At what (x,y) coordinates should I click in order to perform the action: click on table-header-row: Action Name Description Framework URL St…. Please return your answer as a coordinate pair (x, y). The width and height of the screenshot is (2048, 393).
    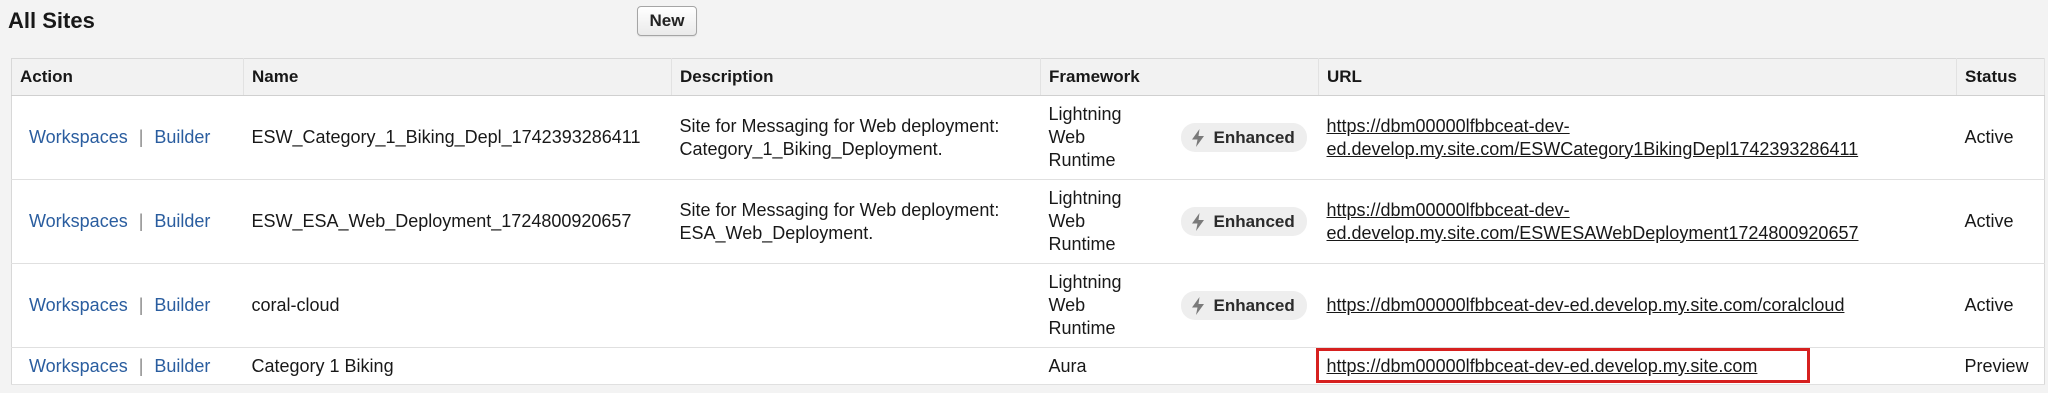
    Looking at the image, I should click on (1028, 77).